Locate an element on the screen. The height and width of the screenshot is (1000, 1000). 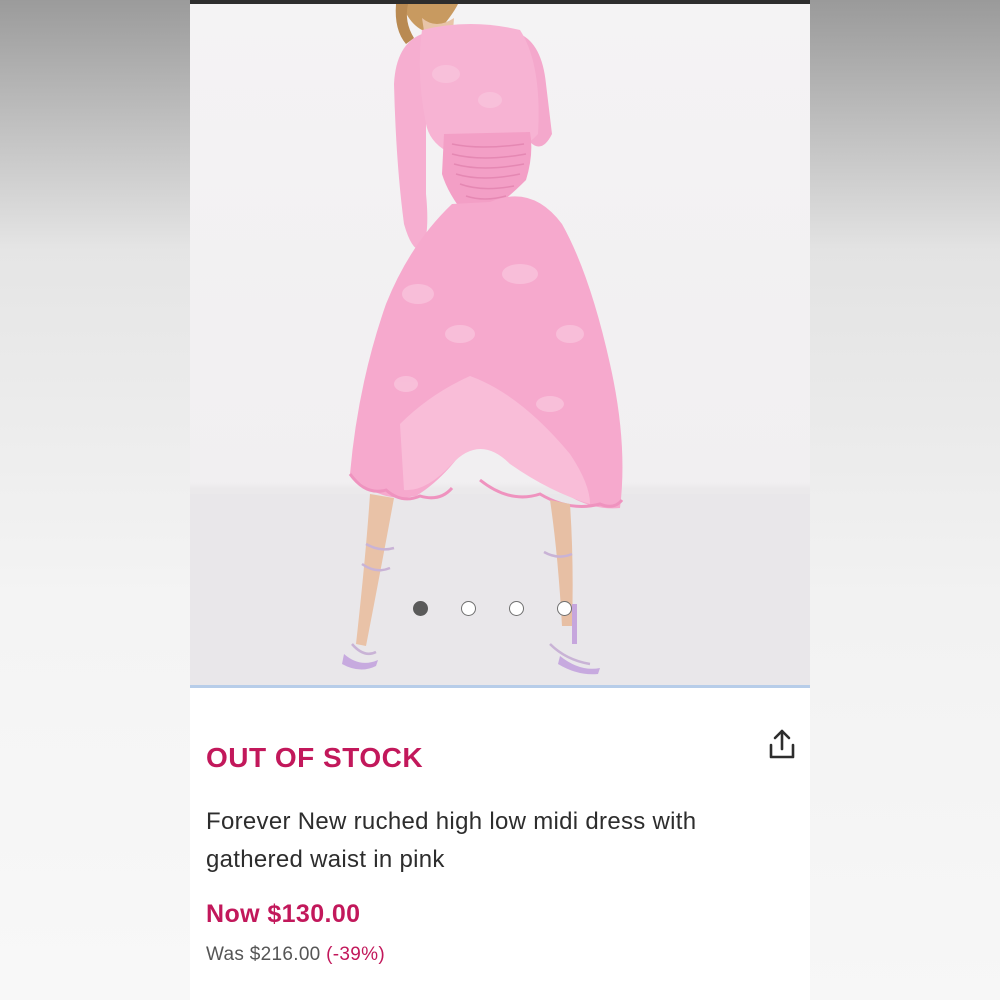
previous-price-row: Was $216.00 (-39%) is located at coordinates (295, 955).